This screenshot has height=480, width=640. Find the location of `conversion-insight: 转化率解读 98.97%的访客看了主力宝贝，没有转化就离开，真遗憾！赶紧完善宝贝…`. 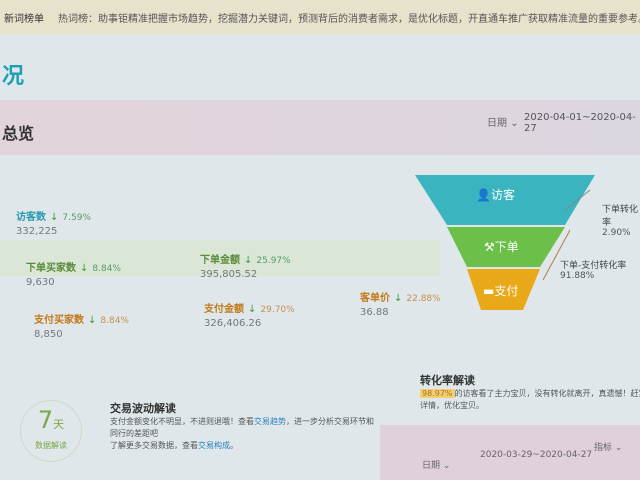

conversion-insight: 转化率解读 98.97%的访客看了主力宝贝，没有转化就离开，真遗憾！赶紧完善宝贝… is located at coordinates (530, 392).